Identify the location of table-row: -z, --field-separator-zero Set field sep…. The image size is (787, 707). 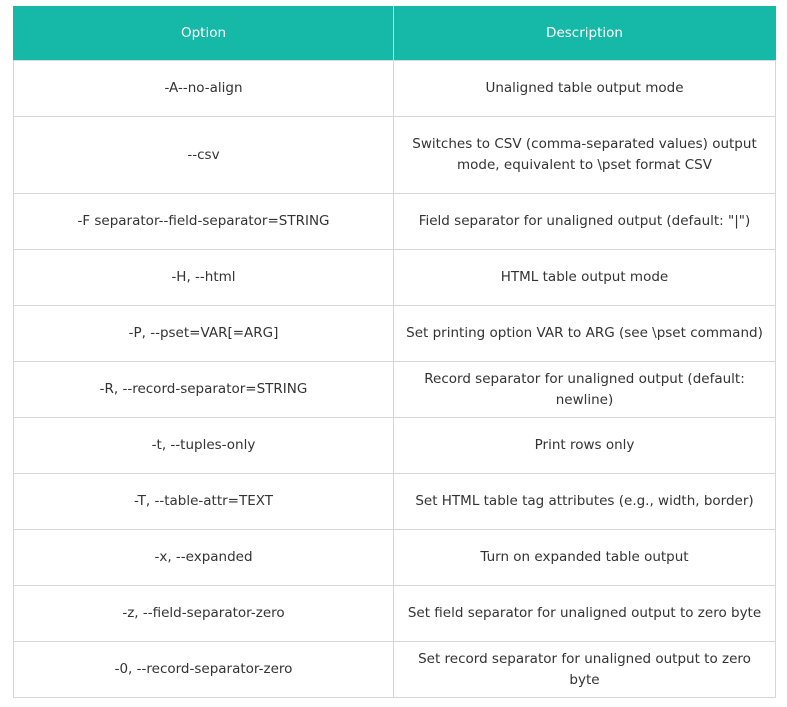
(394, 613).